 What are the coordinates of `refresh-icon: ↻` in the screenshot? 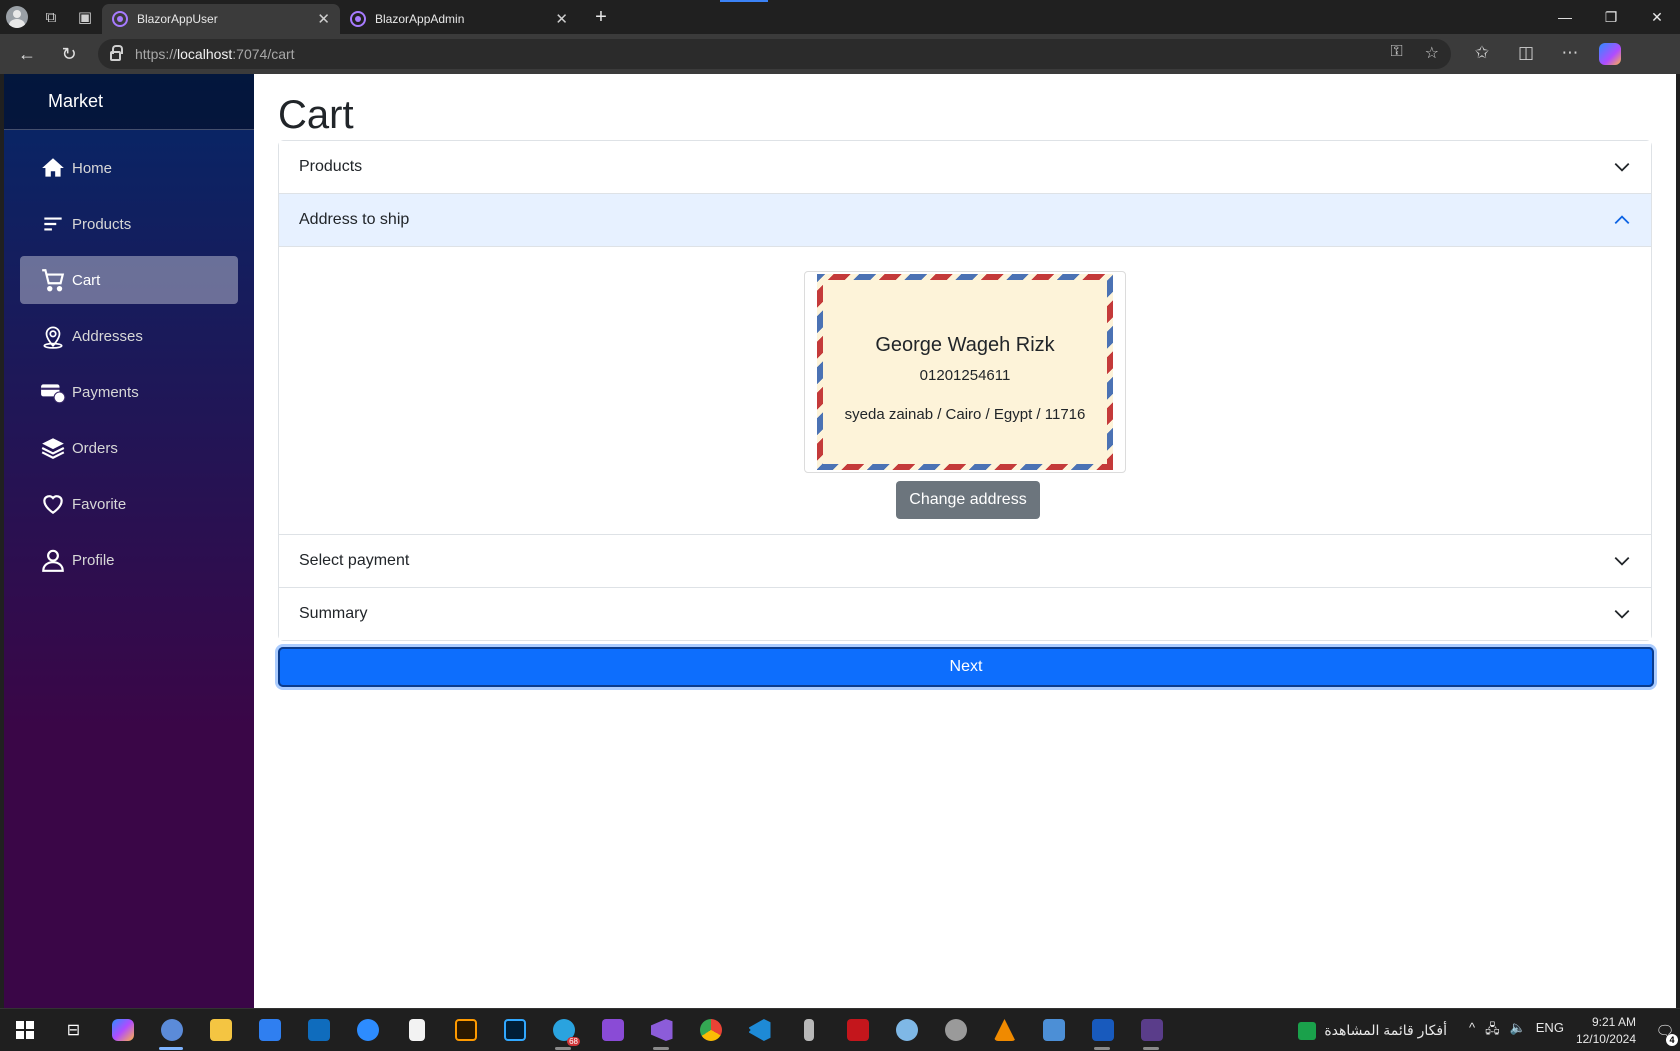 It's located at (69, 54).